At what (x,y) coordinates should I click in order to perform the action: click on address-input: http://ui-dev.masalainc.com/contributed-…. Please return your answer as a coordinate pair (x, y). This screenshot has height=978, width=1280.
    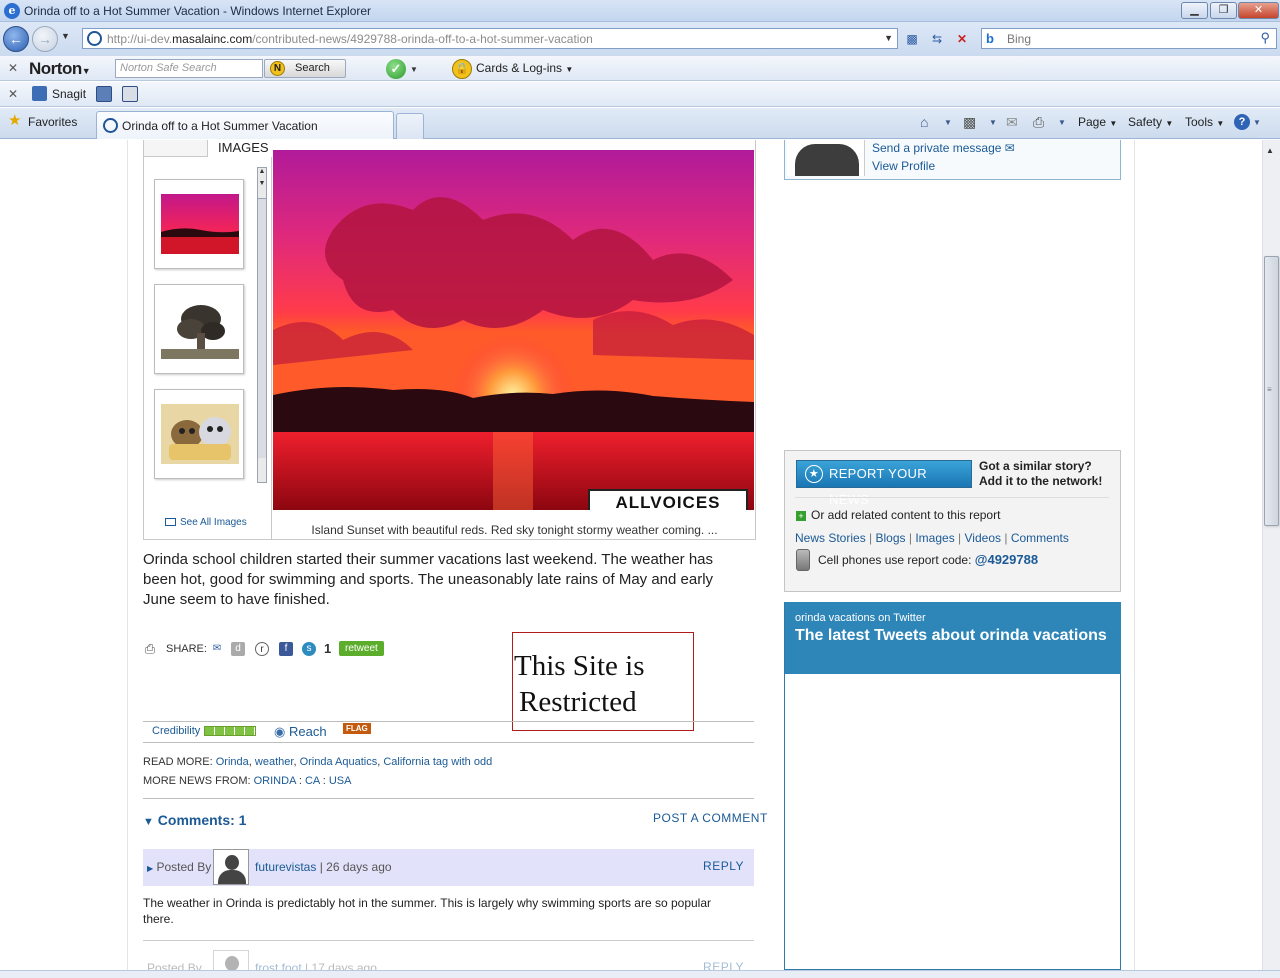
    Looking at the image, I should click on (490, 38).